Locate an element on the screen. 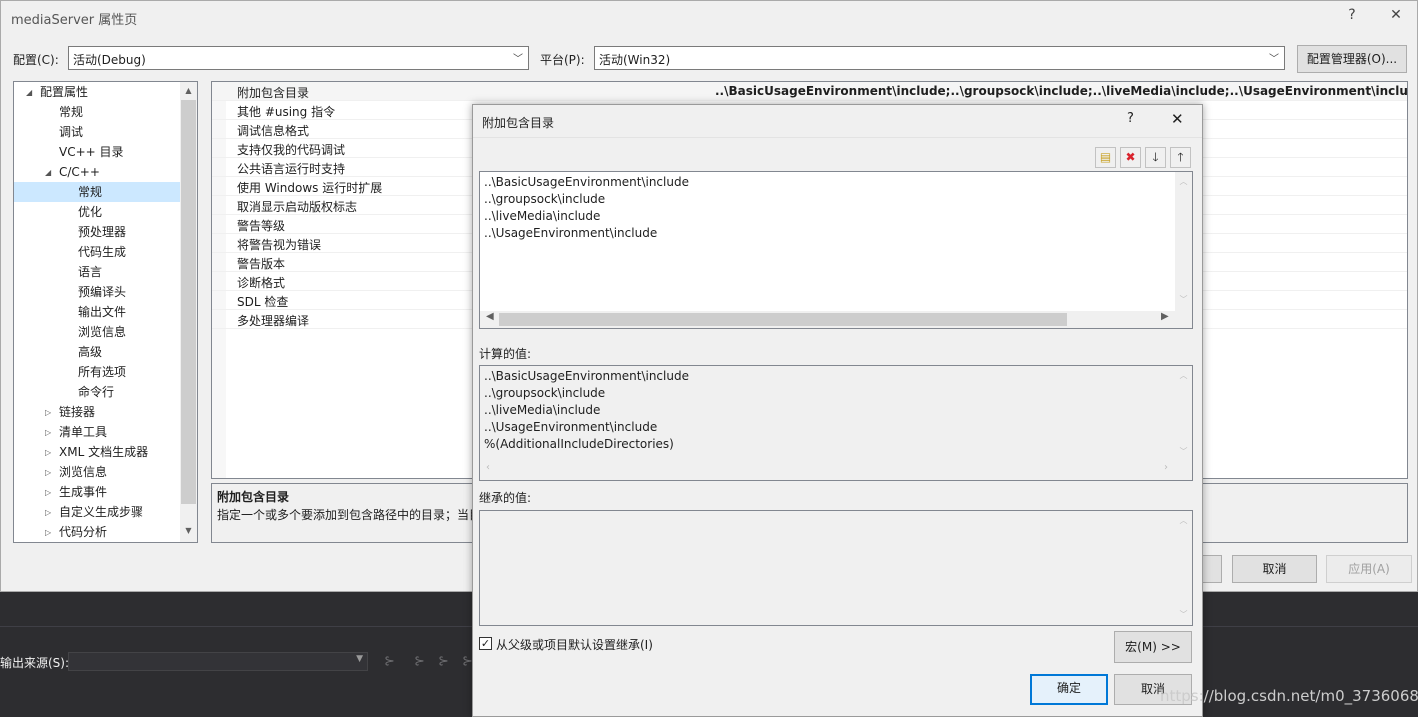 The width and height of the screenshot is (1418, 717). align-icon: ⊱ is located at coordinates (389, 661).